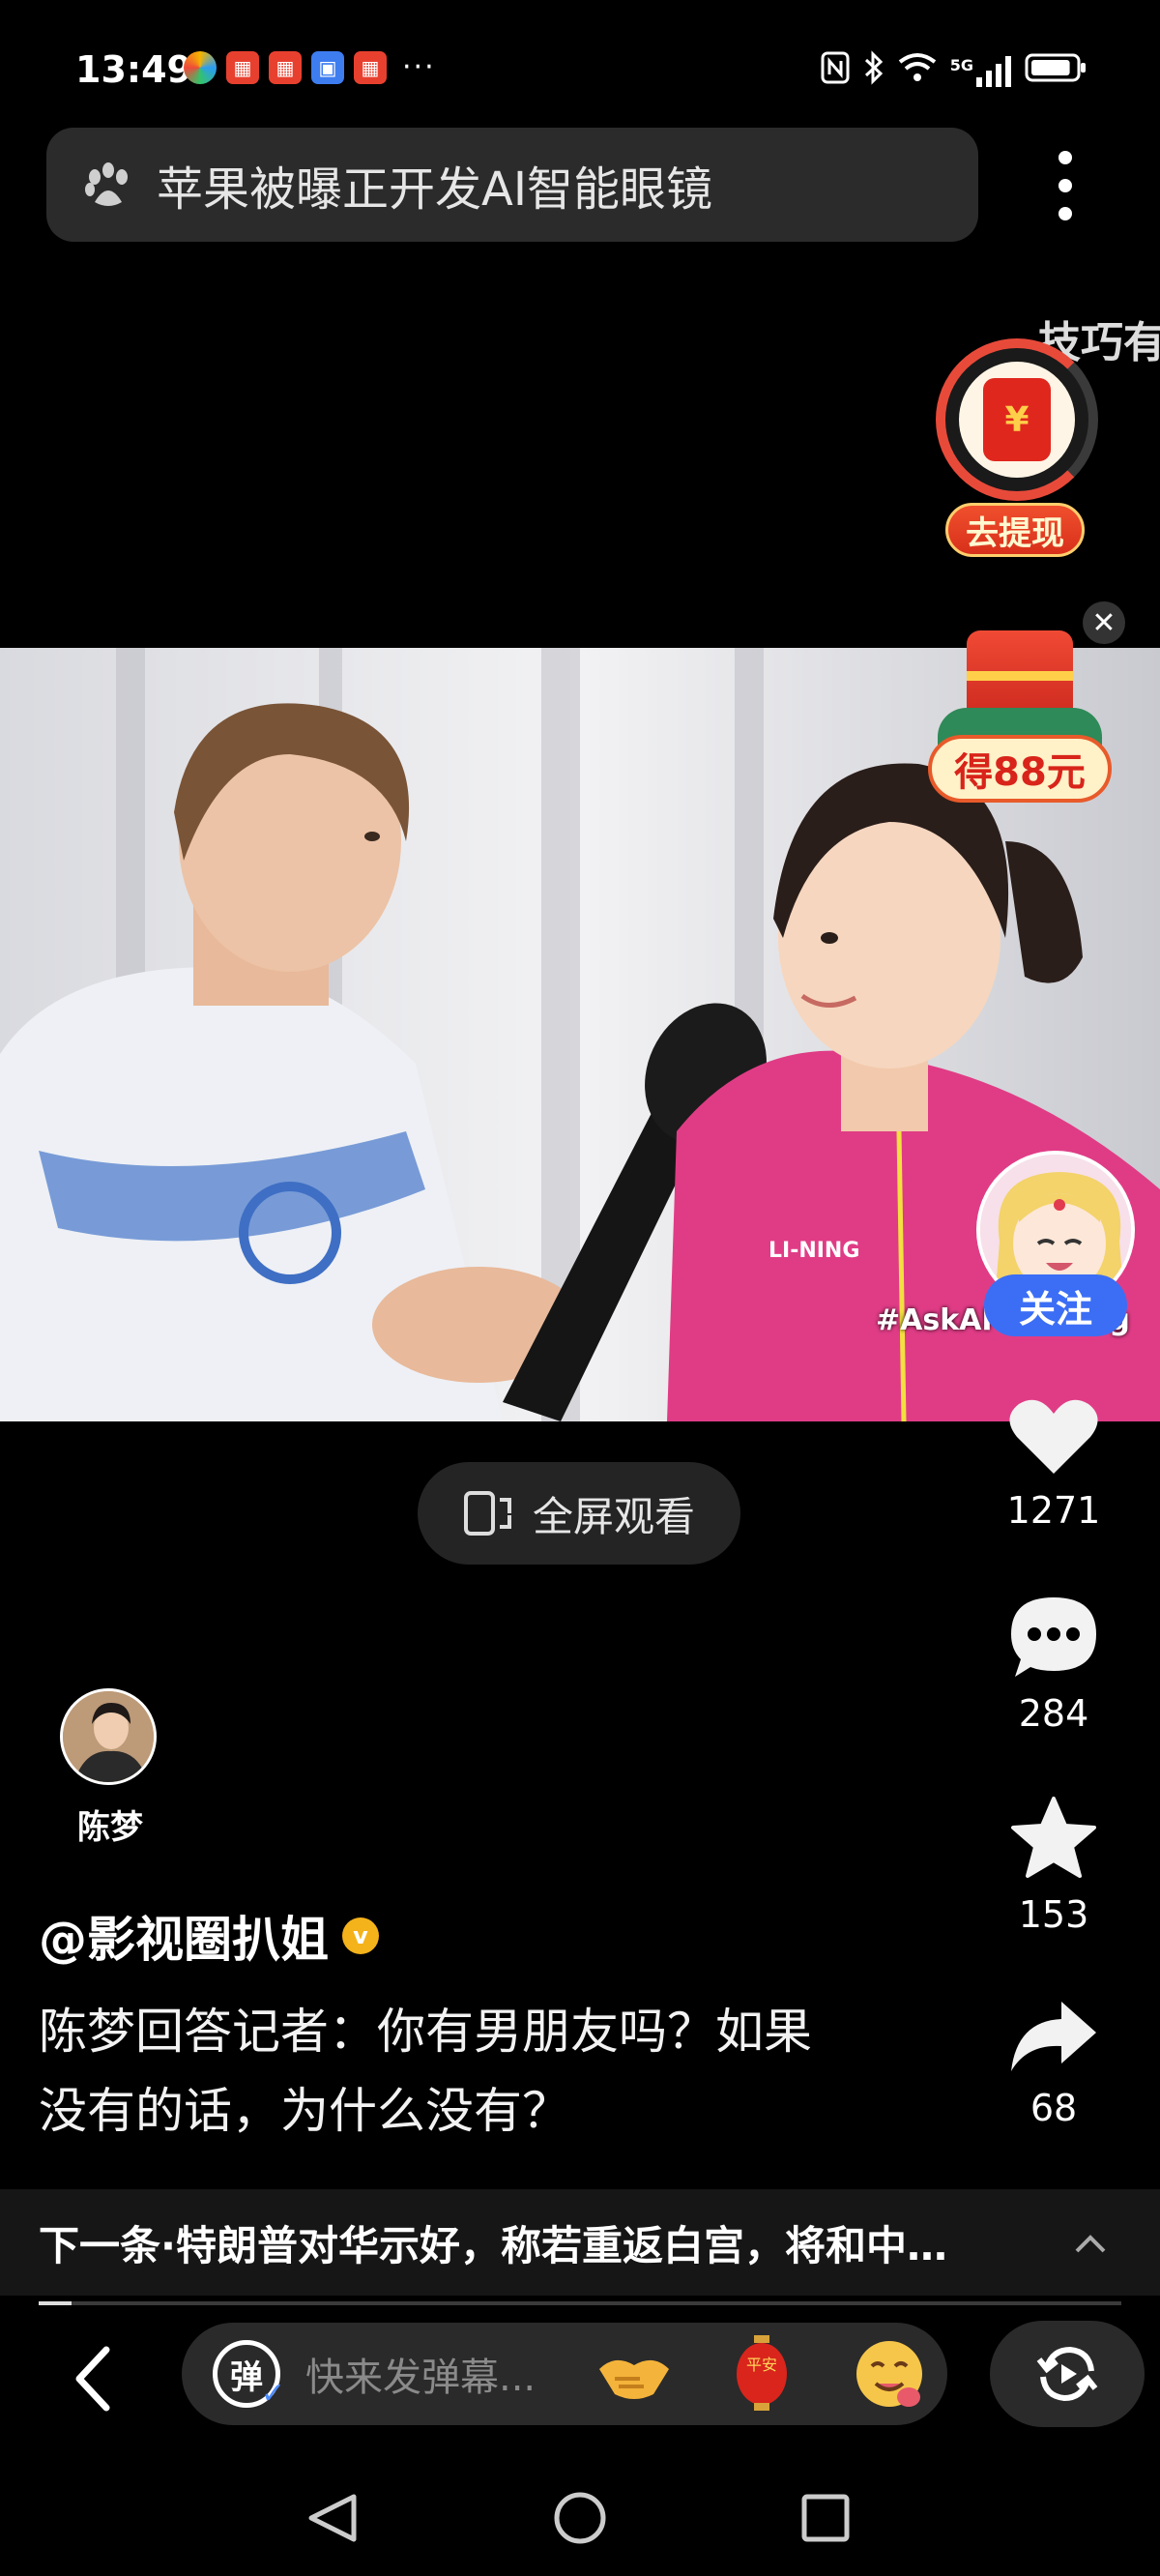 The height and width of the screenshot is (2576, 1160). I want to click on verified-badge-icon: v, so click(361, 1935).